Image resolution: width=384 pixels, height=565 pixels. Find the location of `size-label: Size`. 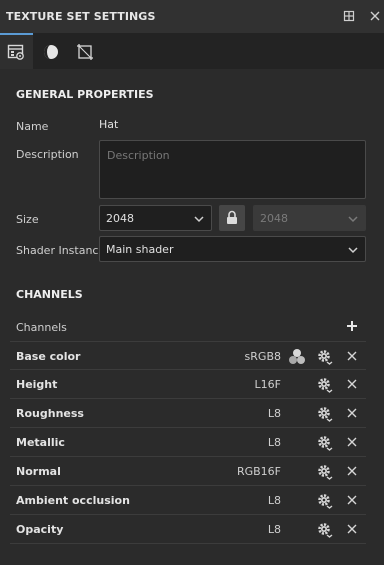

size-label: Size is located at coordinates (27, 219).